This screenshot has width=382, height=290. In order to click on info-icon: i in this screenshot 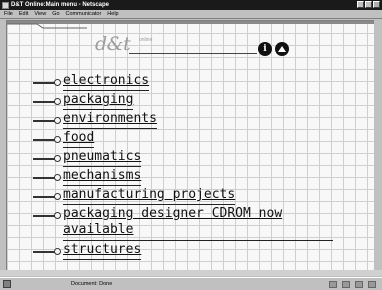, I will do `click(265, 49)`.